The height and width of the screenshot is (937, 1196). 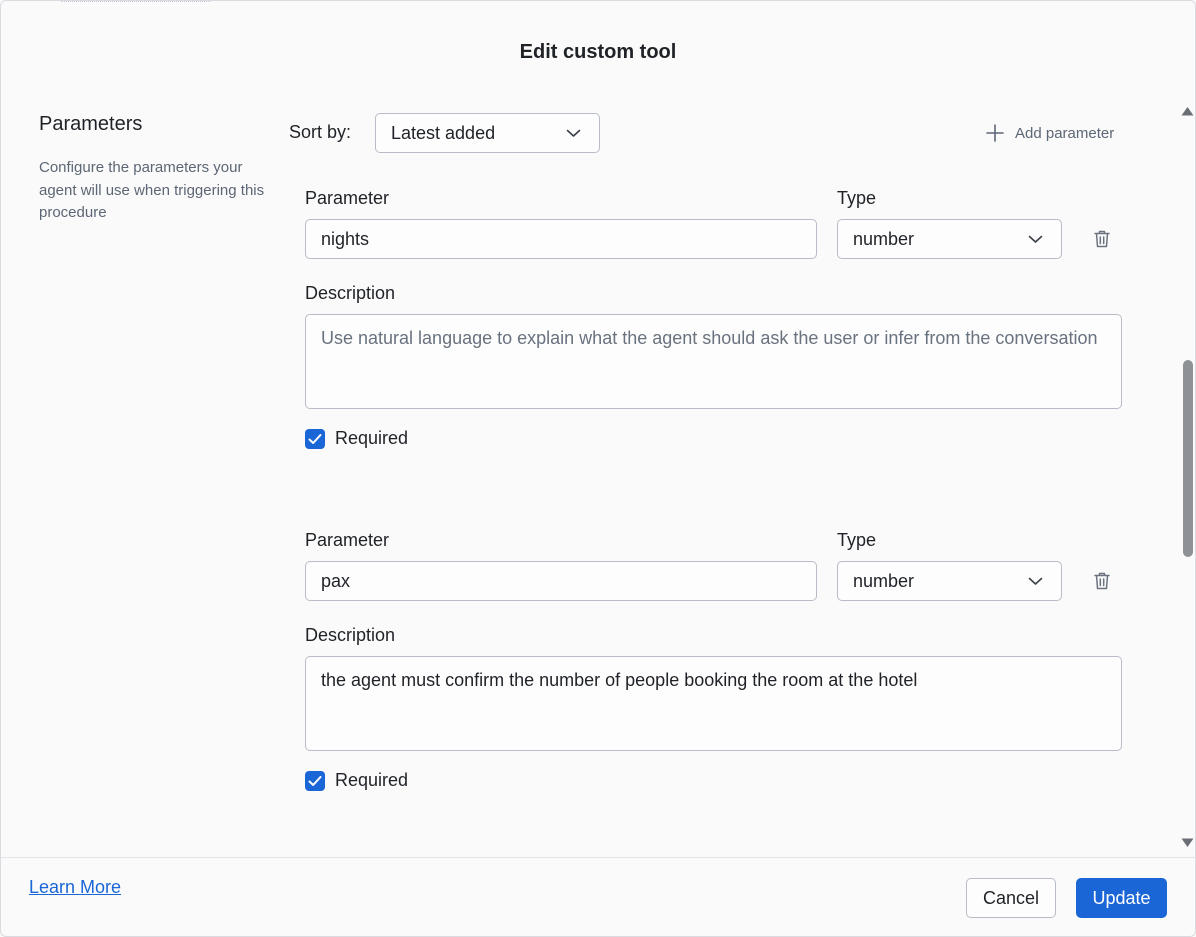 What do you see at coordinates (561, 239) in the screenshot?
I see `parameter-name-input: nights` at bounding box center [561, 239].